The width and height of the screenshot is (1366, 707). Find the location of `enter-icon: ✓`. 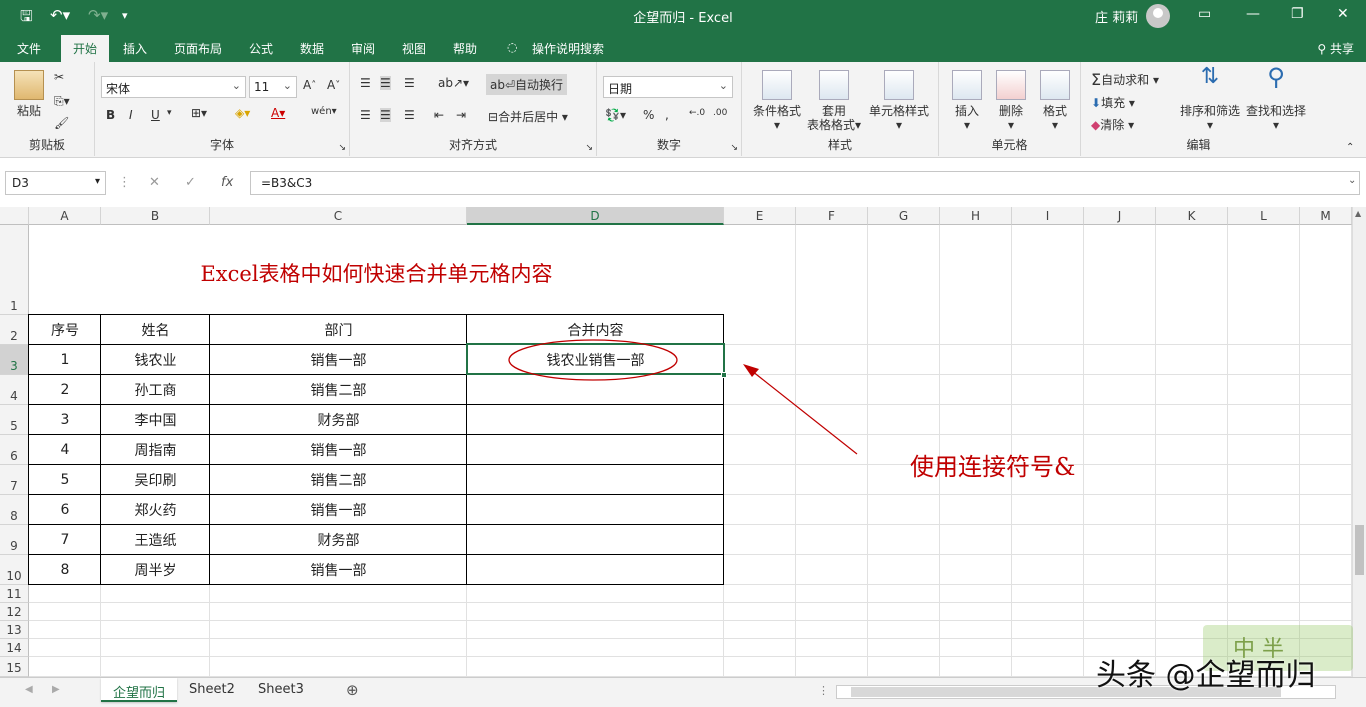

enter-icon: ✓ is located at coordinates (190, 182).